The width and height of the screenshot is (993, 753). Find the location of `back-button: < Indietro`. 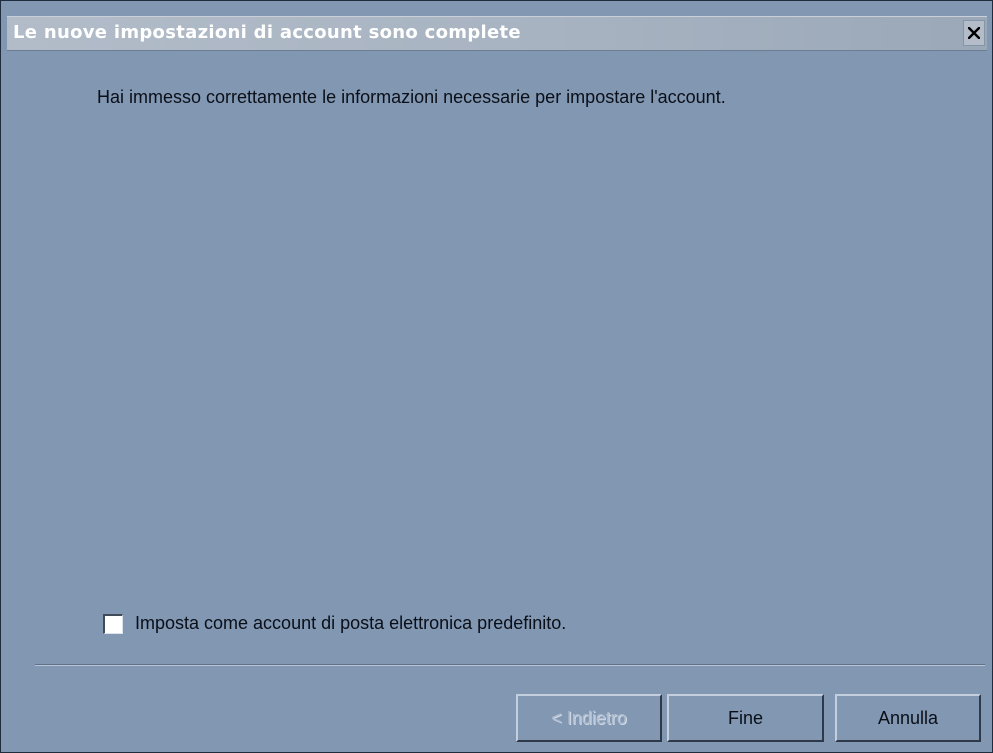

back-button: < Indietro is located at coordinates (589, 718).